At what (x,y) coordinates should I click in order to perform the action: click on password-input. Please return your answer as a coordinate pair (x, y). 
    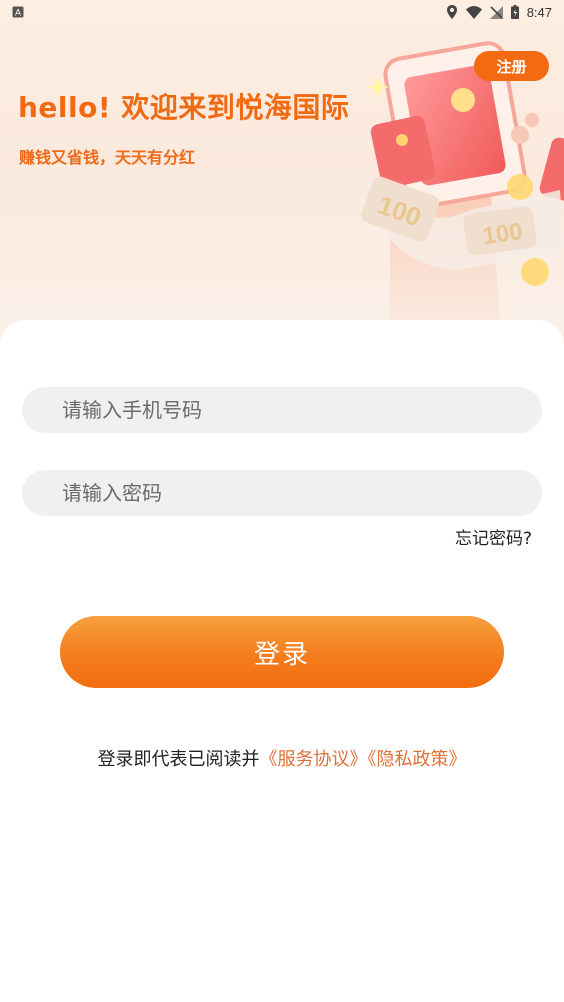
    Looking at the image, I should click on (282, 493).